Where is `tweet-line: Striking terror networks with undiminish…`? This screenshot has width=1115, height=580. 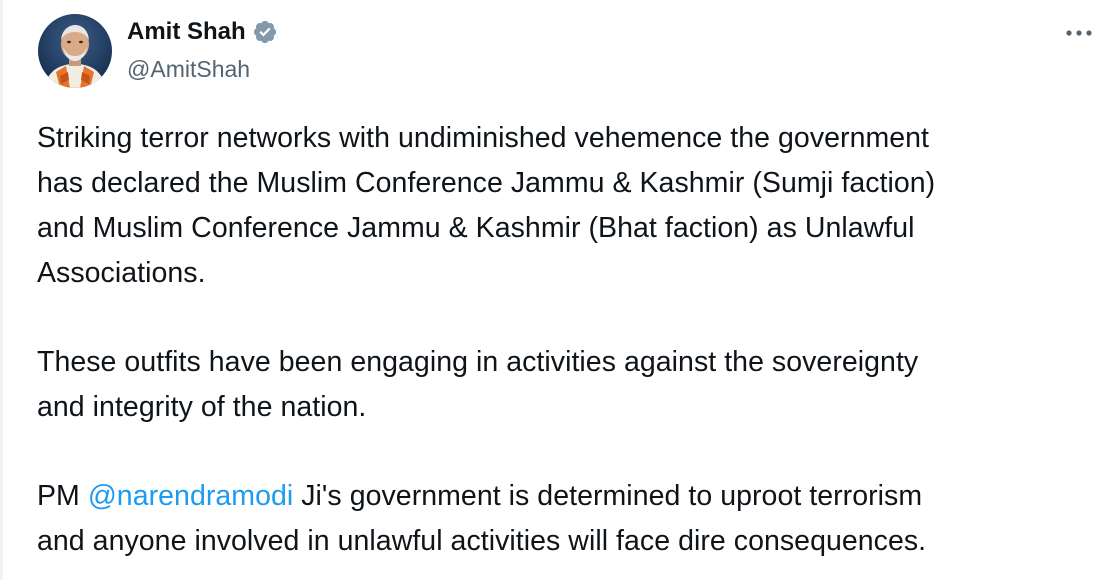
tweet-line: Striking terror networks with undiminish… is located at coordinates (483, 138).